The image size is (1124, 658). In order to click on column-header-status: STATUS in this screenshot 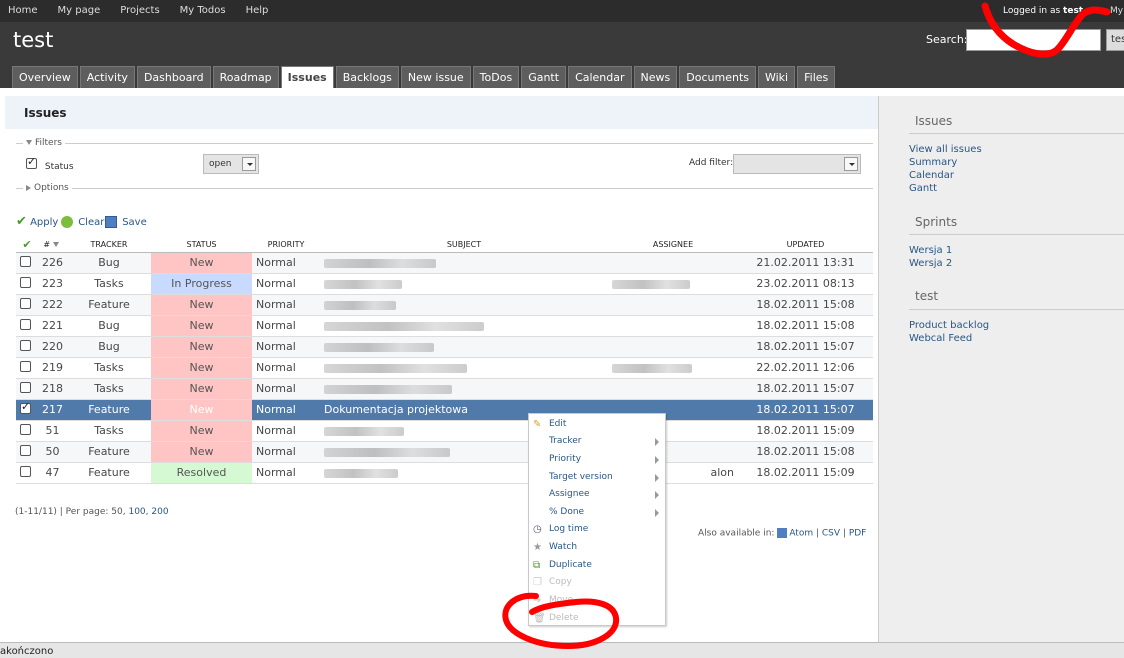, I will do `click(201, 245)`.